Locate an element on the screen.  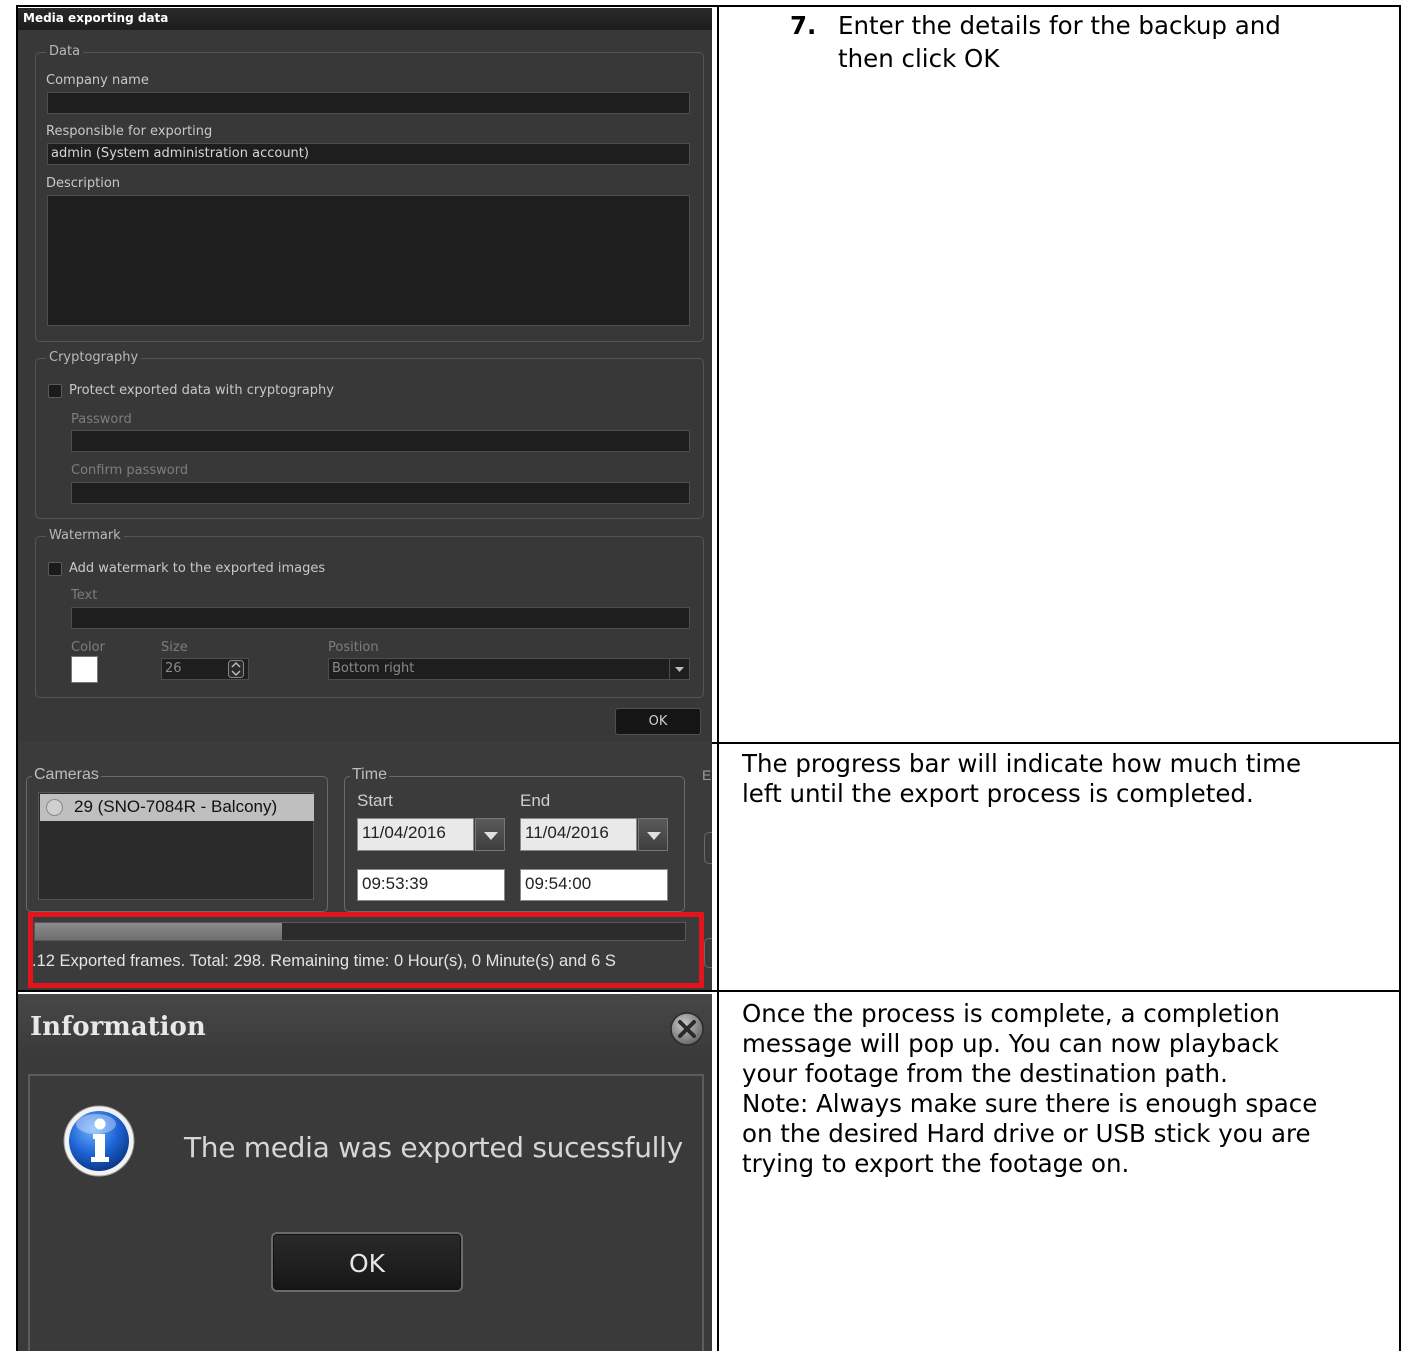
info-title: Information is located at coordinates (118, 1027).